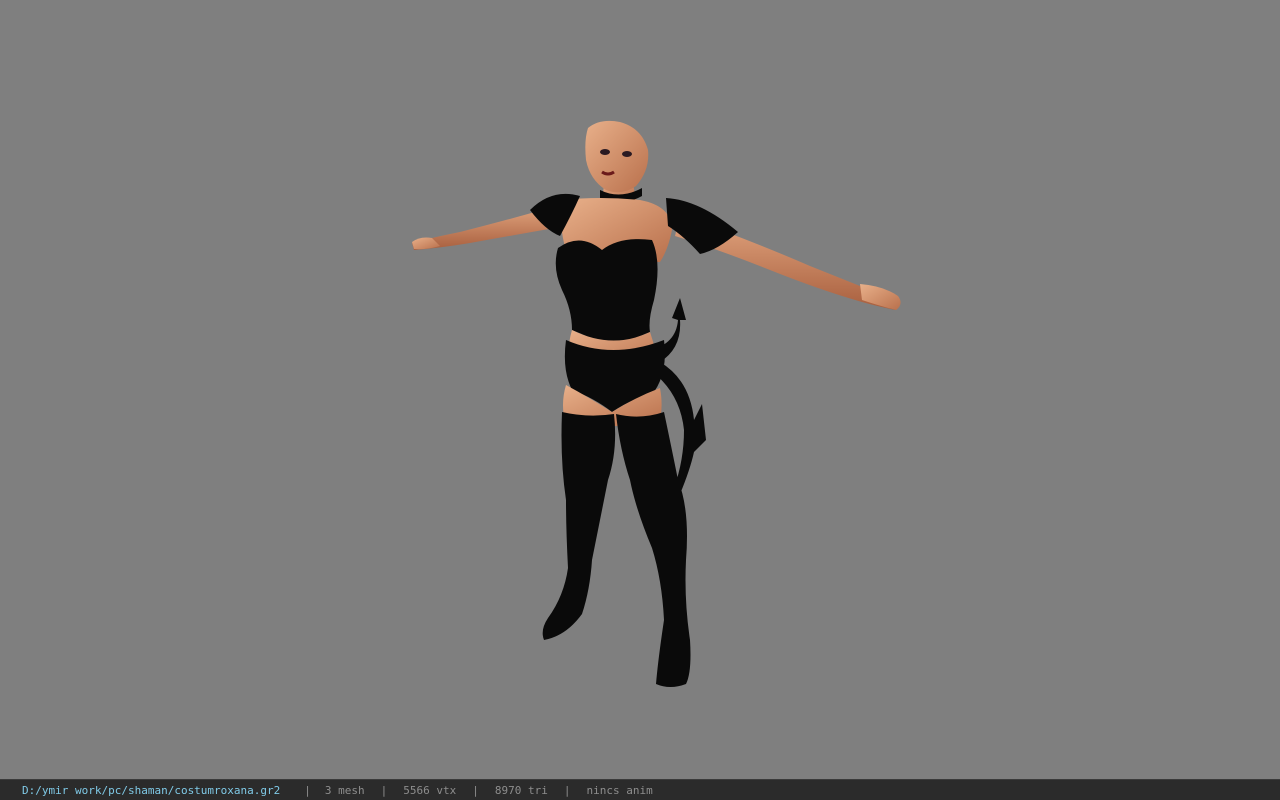  What do you see at coordinates (344, 790) in the screenshot?
I see `mesh-count: 3 mesh` at bounding box center [344, 790].